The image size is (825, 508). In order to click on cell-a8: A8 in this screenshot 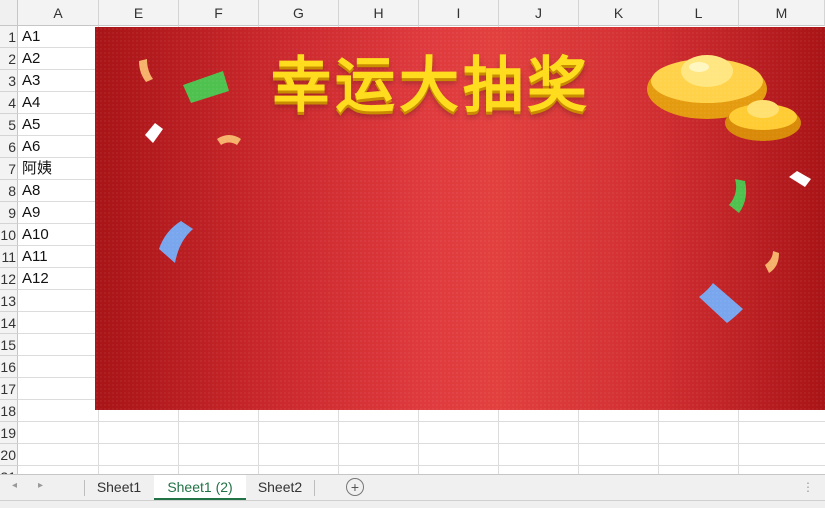, I will do `click(31, 191)`.